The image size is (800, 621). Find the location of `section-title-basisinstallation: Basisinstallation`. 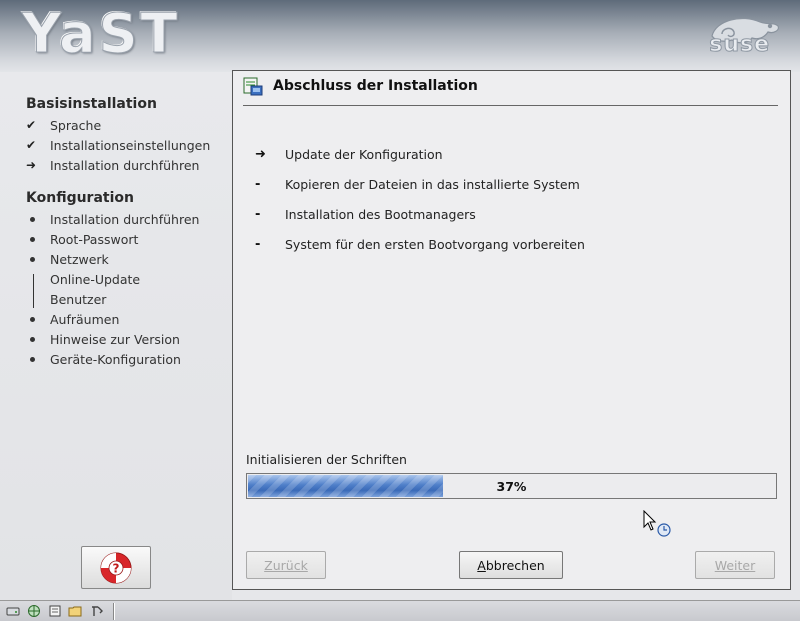

section-title-basisinstallation: Basisinstallation is located at coordinates (91, 104).